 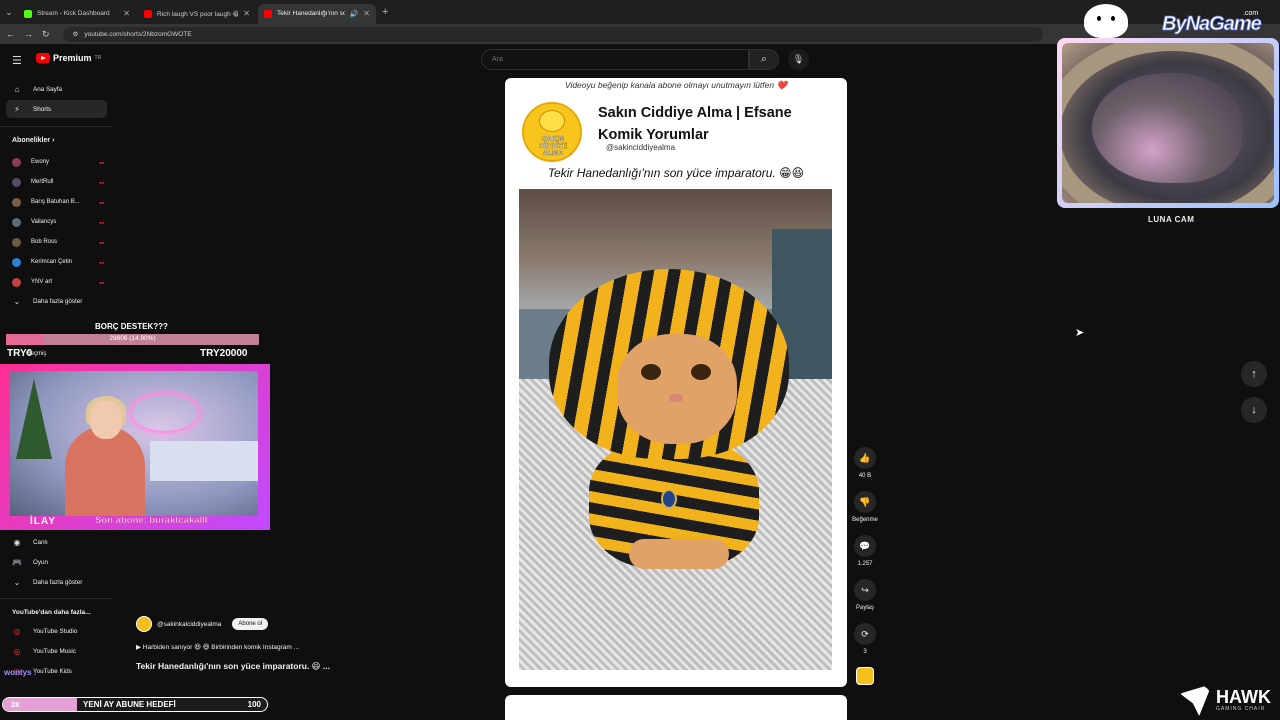 What do you see at coordinates (138, 34) in the screenshot?
I see `url-text: youtube.com/shorts/2NbzomGWOTE` at bounding box center [138, 34].